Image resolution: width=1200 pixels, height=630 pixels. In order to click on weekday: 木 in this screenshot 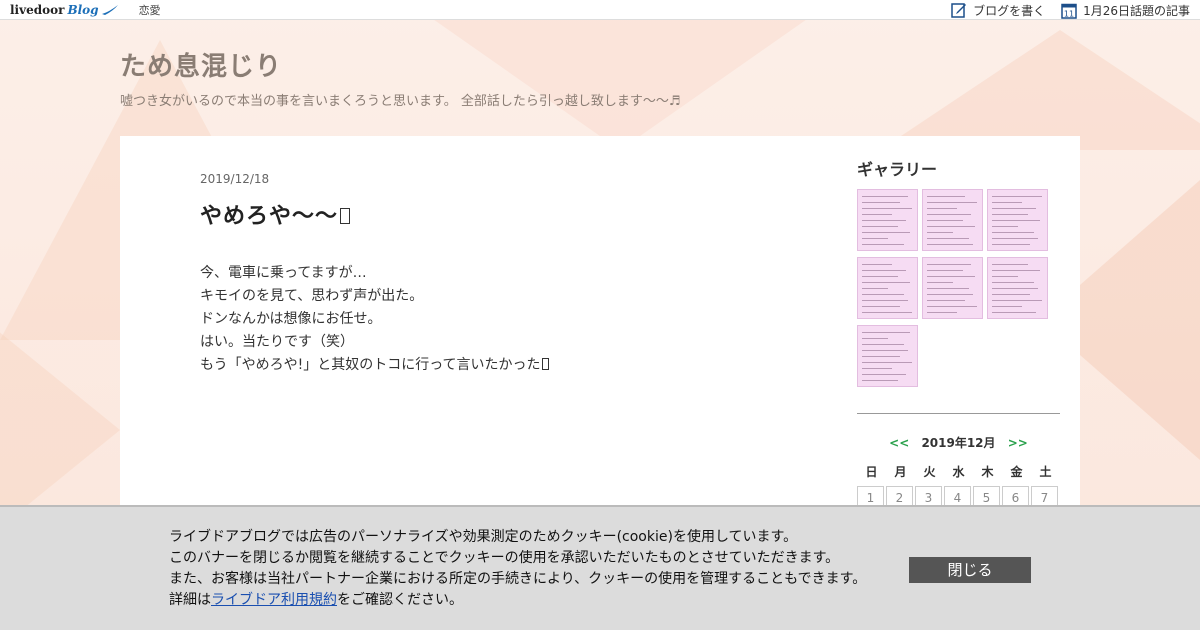, I will do `click(987, 472)`.